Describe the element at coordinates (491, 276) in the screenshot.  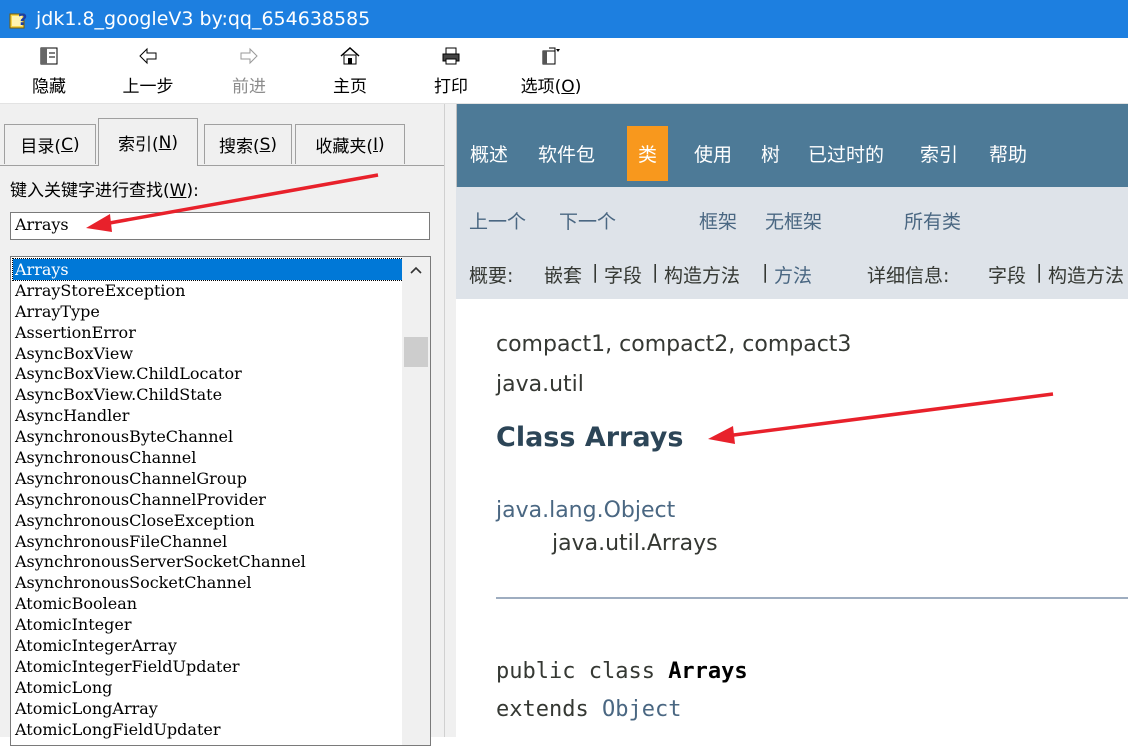
I see `summary-label: 概要:` at that location.